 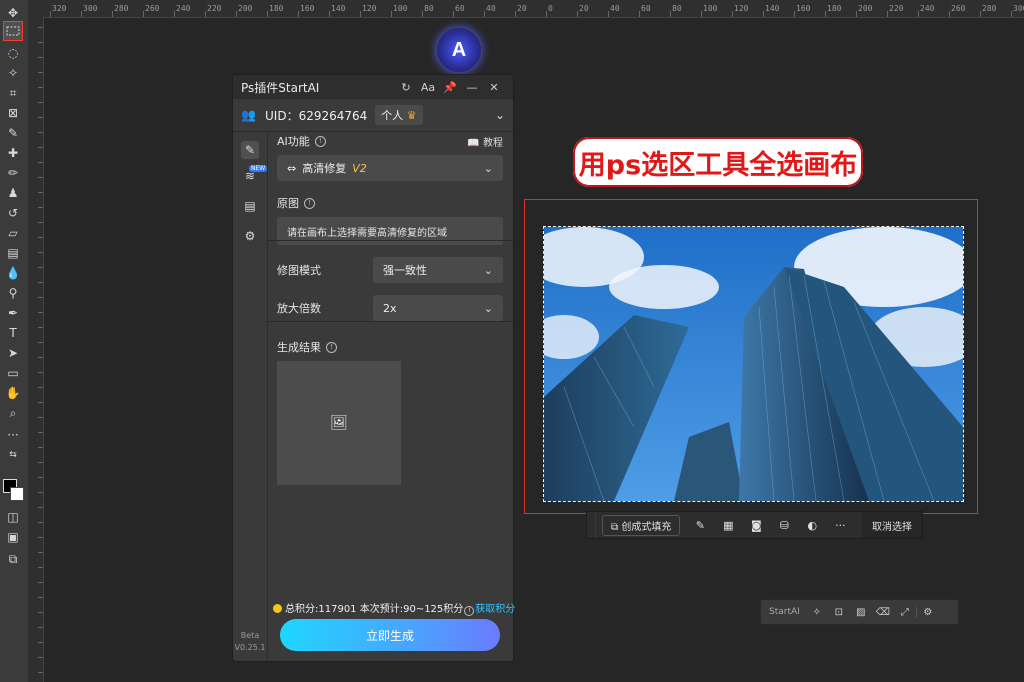 What do you see at coordinates (495, 609) in the screenshot?
I see `get-points-link: 获取积分` at bounding box center [495, 609].